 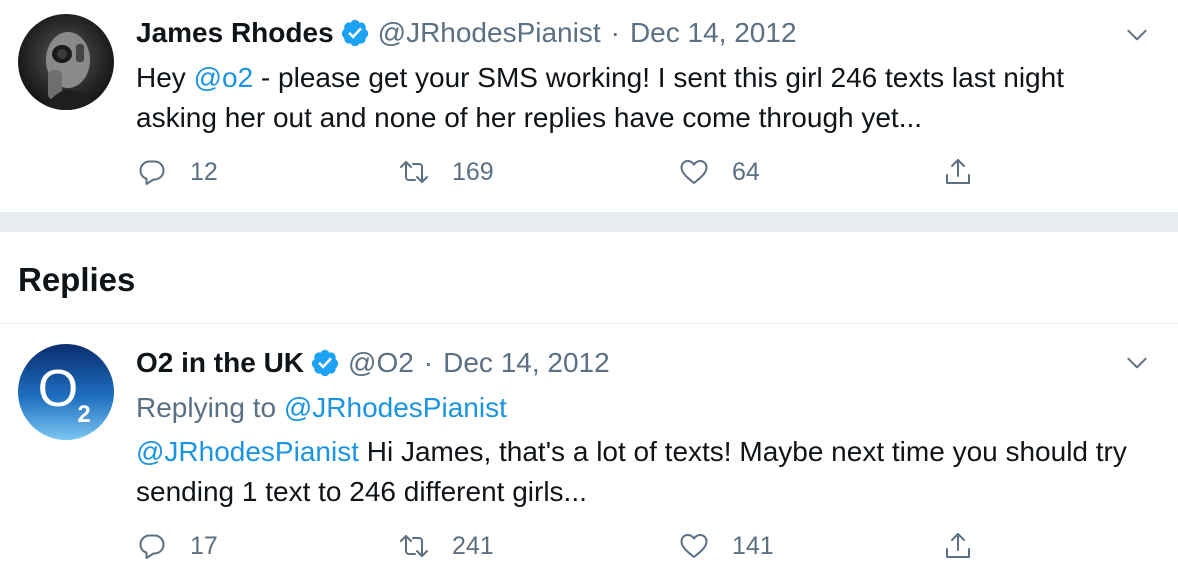 What do you see at coordinates (589, 222) in the screenshot?
I see `section-separator` at bounding box center [589, 222].